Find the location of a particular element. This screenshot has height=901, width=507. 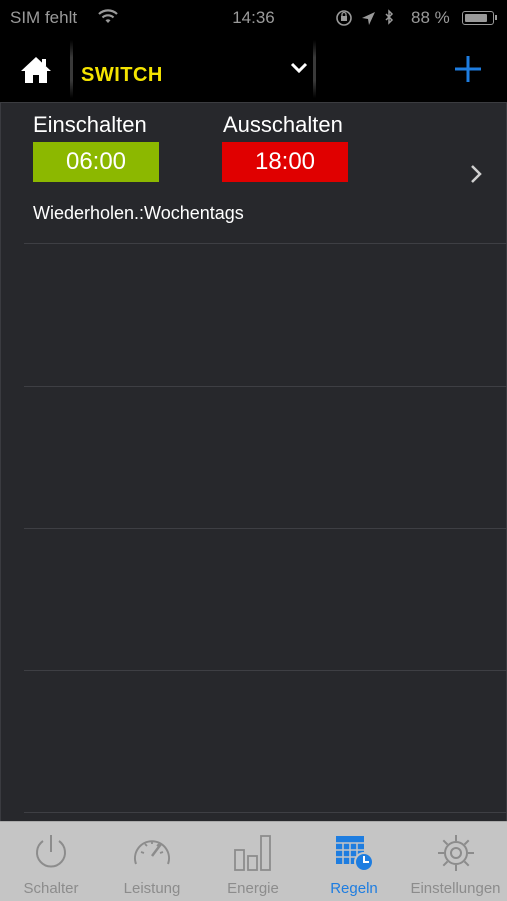

gauge-icon is located at coordinates (152, 852).